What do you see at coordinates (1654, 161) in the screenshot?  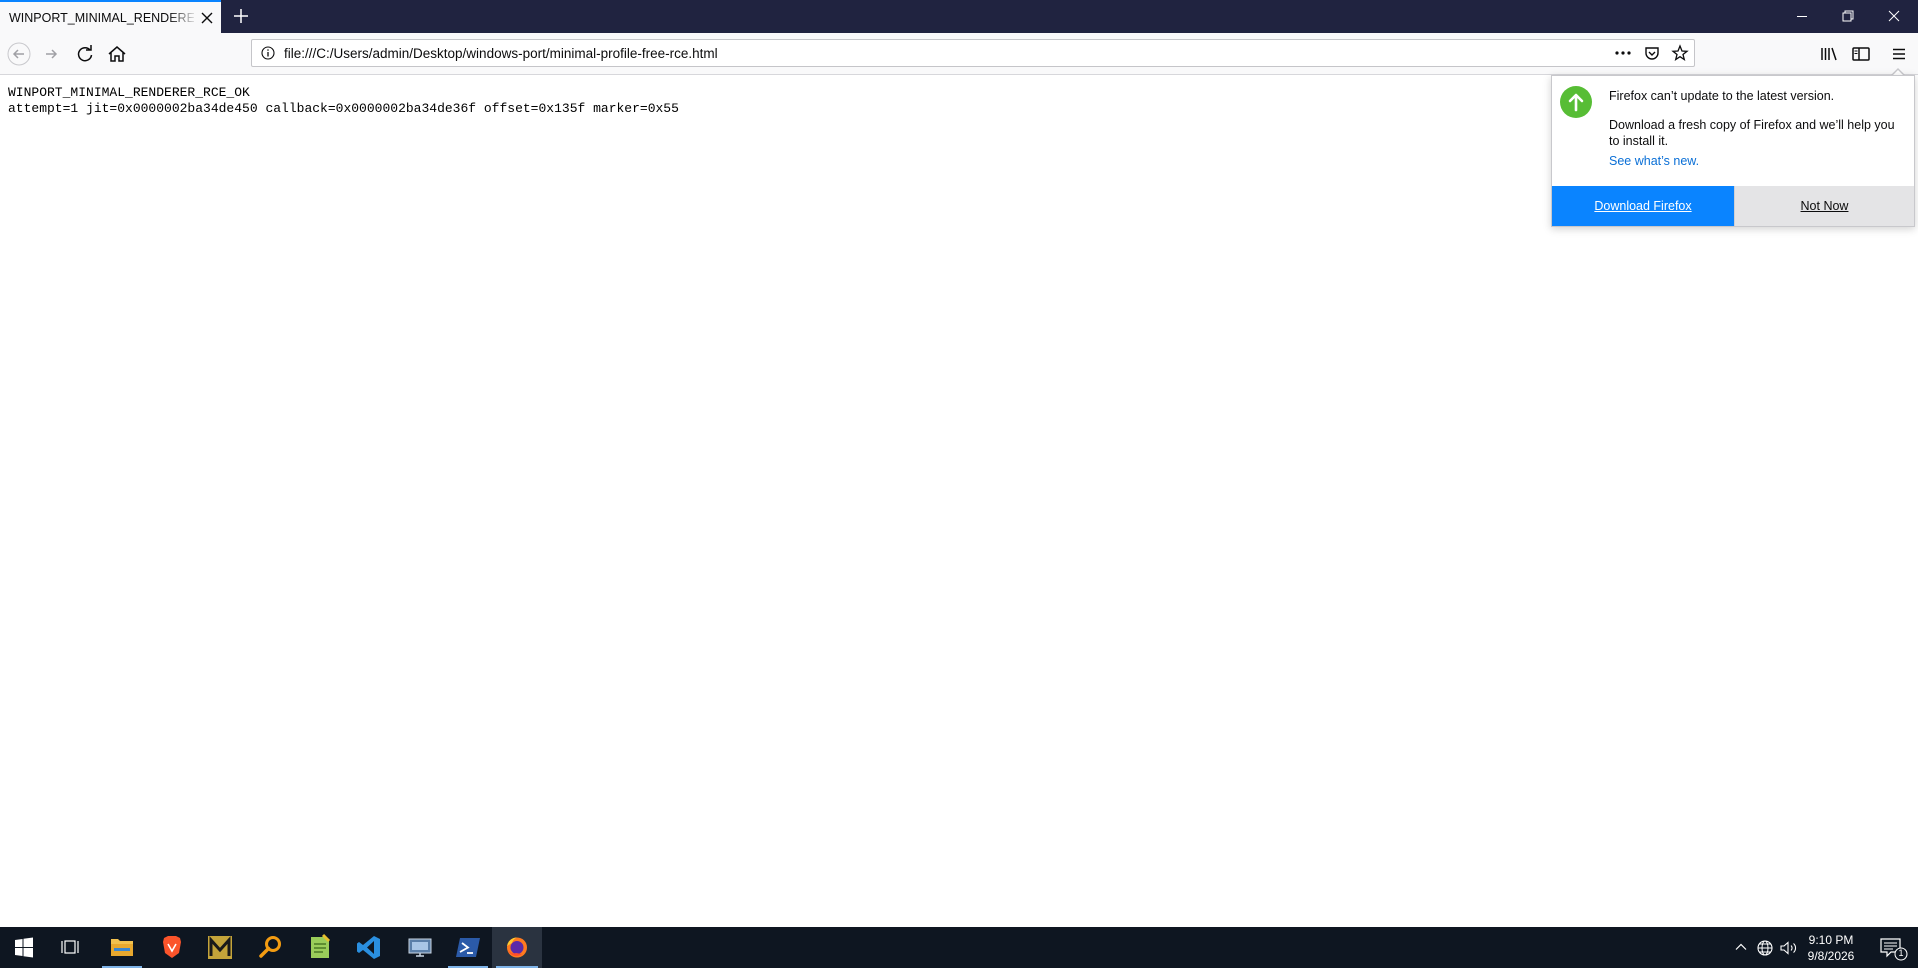 I see `whats-new-link: See what’s new.` at bounding box center [1654, 161].